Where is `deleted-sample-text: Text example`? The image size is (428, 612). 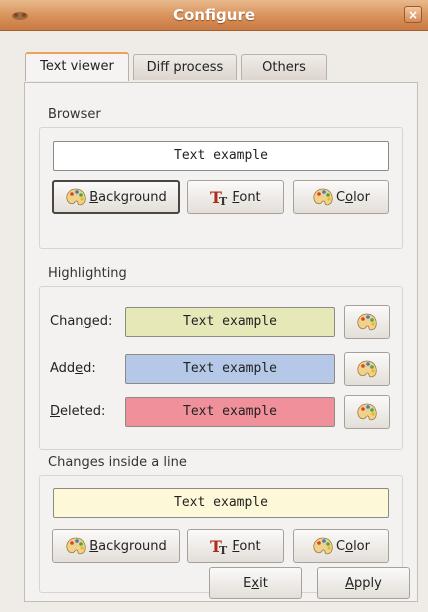 deleted-sample-text: Text example is located at coordinates (230, 412).